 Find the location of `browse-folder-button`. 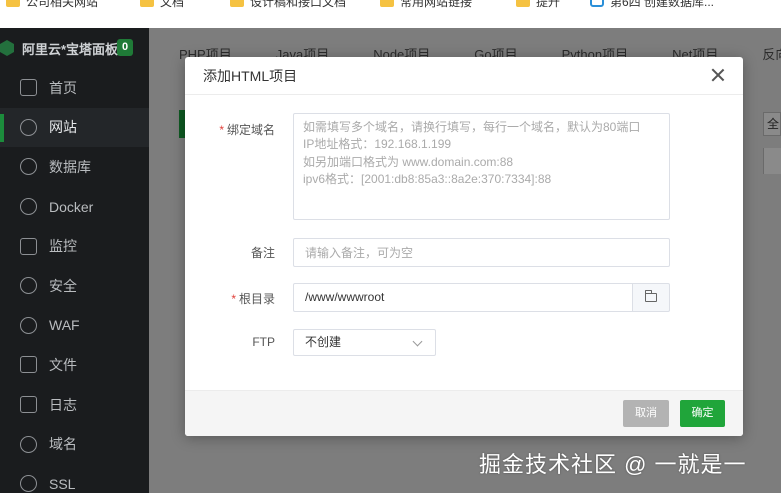

browse-folder-button is located at coordinates (651, 297).